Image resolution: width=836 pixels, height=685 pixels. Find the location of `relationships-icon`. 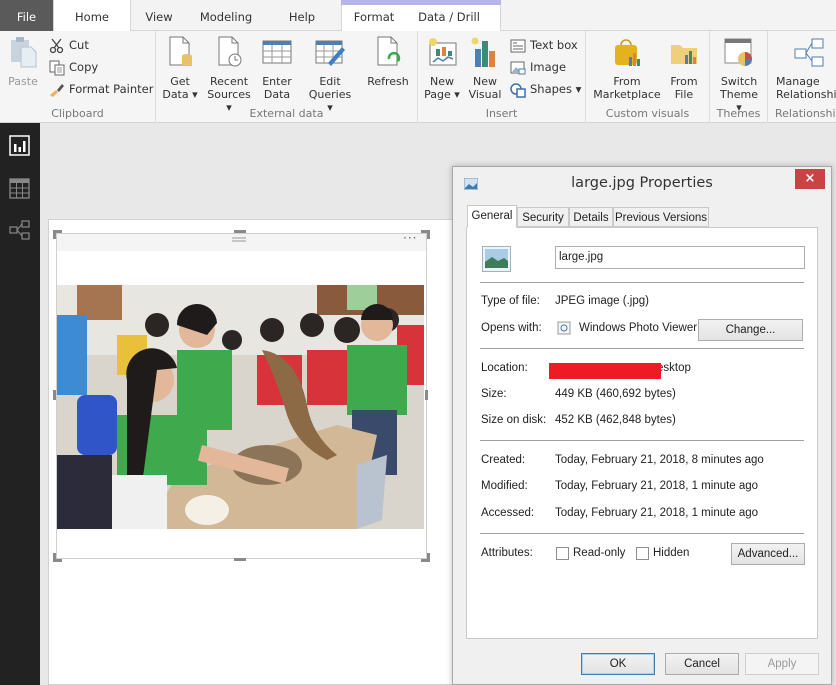

relationships-icon is located at coordinates (809, 52).